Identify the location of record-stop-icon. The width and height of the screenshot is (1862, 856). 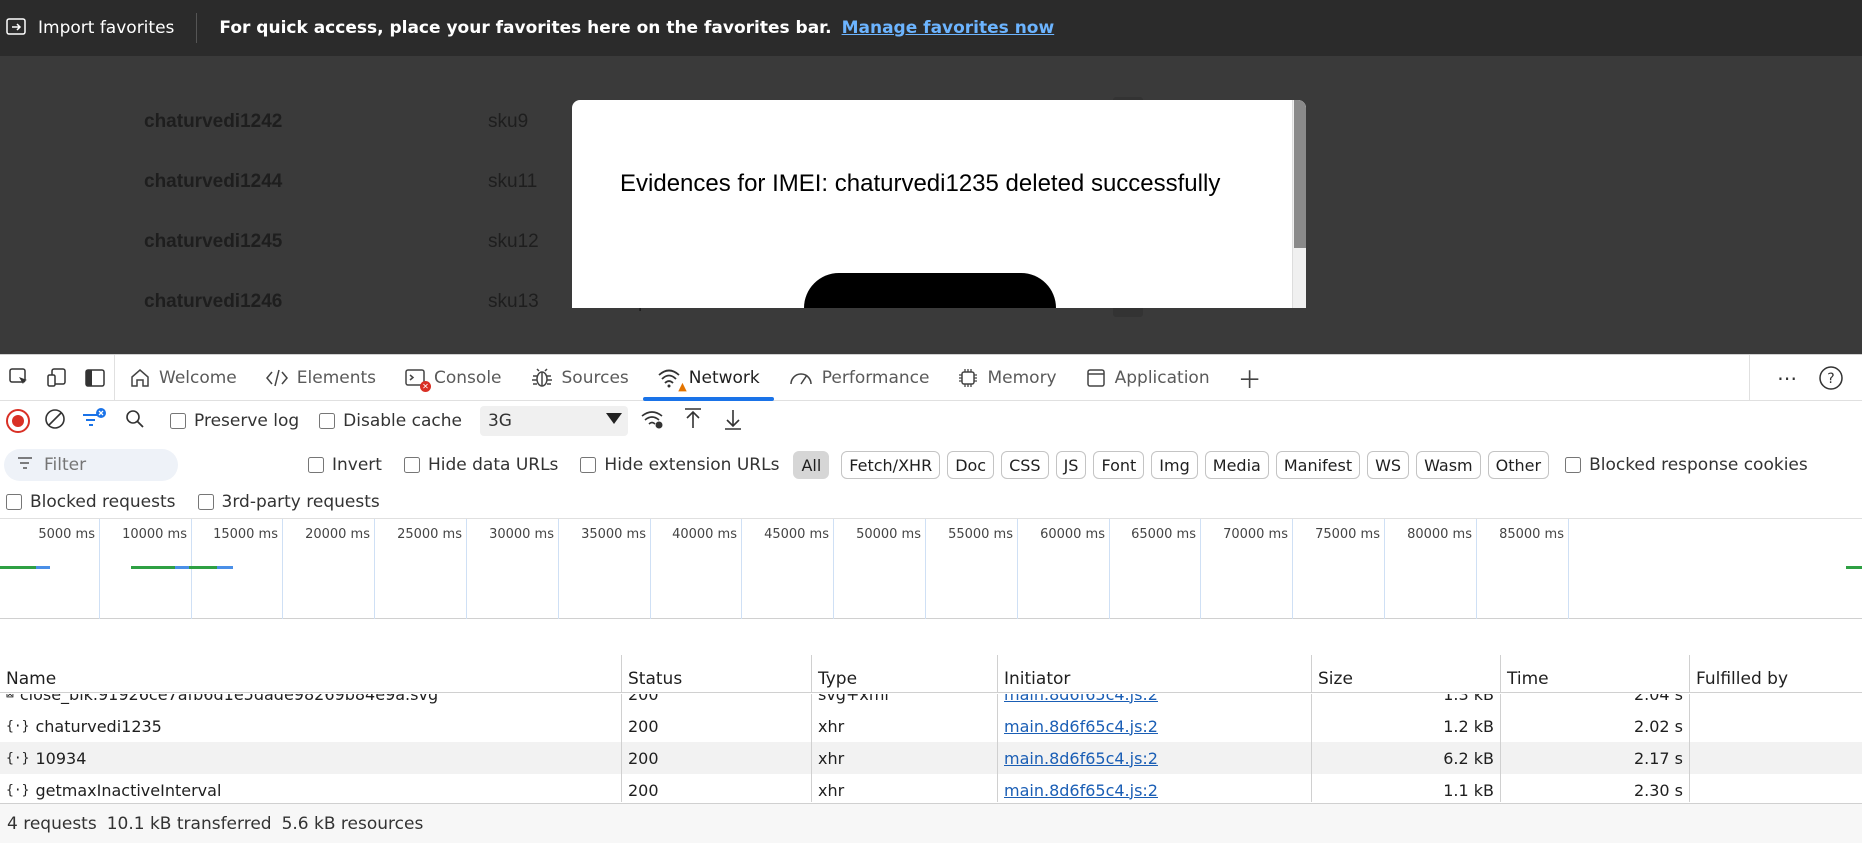
(18, 421).